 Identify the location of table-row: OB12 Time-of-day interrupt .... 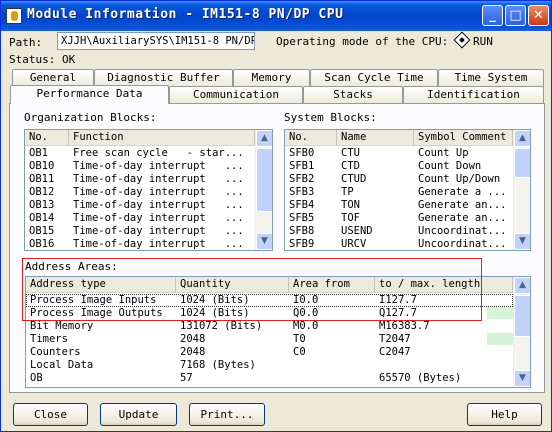
(140, 192).